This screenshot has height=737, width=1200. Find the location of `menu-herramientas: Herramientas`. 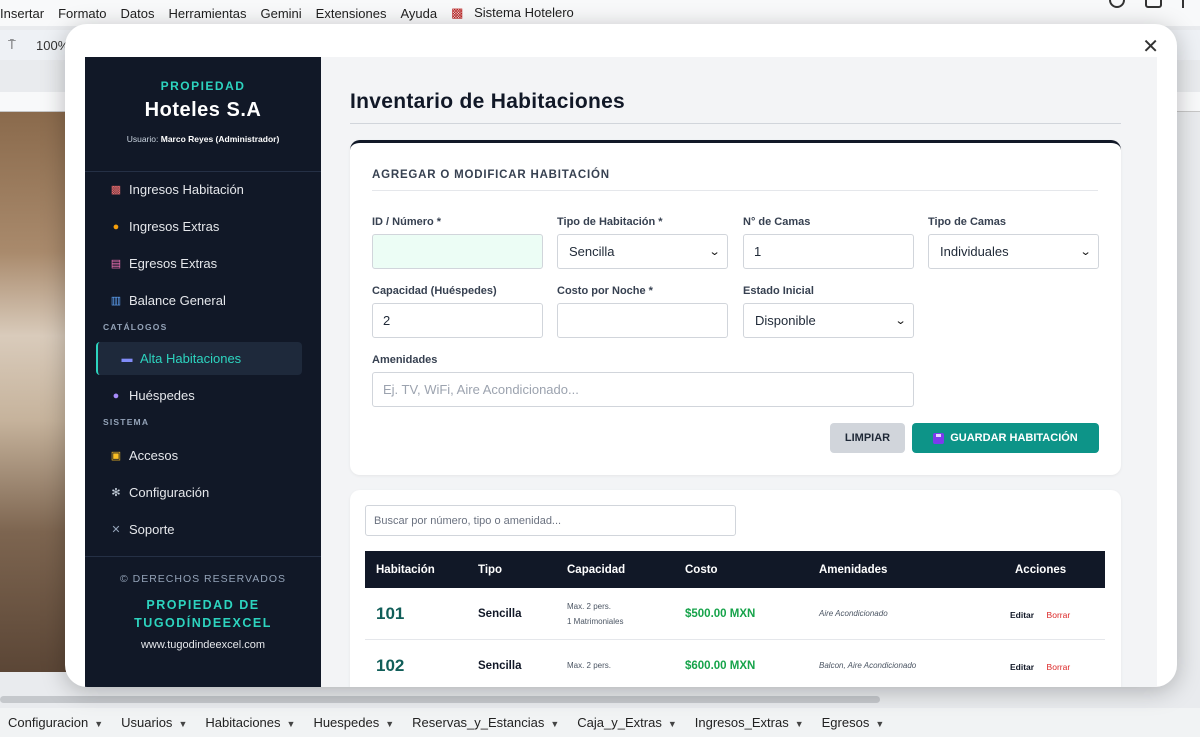

menu-herramientas: Herramientas is located at coordinates (210, 13).